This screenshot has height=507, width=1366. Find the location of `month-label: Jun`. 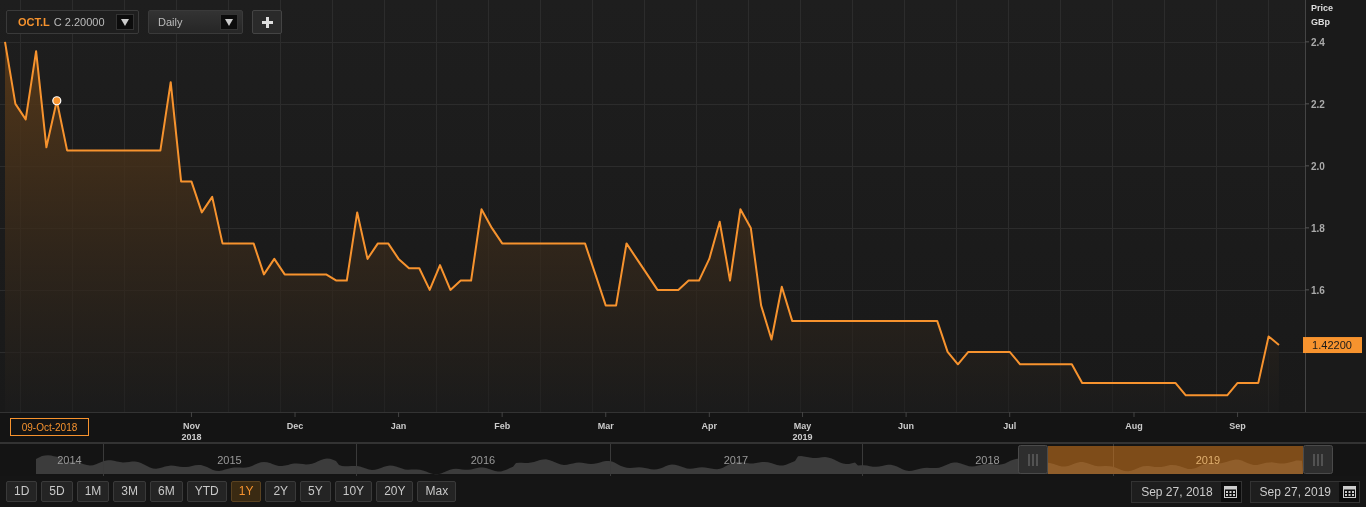

month-label: Jun is located at coordinates (906, 426).